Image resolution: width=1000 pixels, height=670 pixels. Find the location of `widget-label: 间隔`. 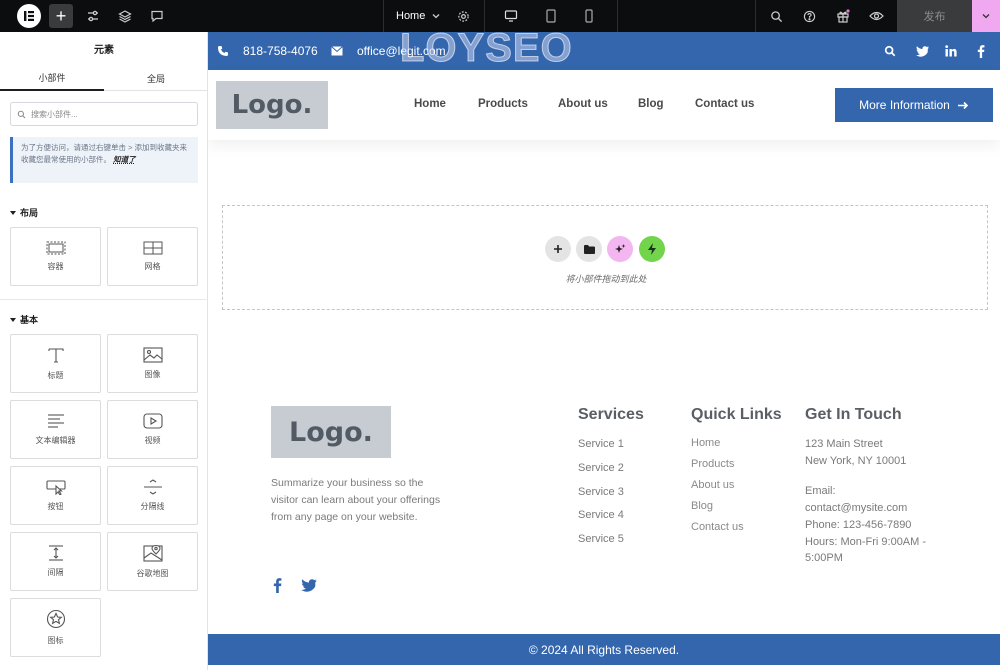

widget-label: 间隔 is located at coordinates (55, 572).